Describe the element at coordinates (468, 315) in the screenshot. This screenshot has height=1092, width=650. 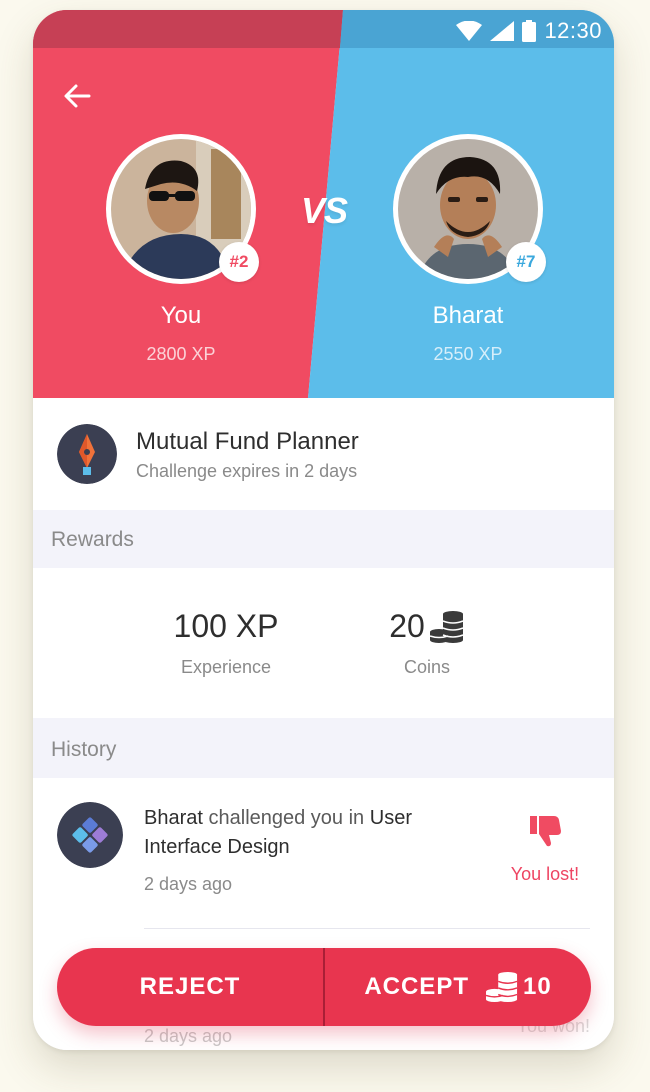
I see `player-name-bharat: Bharat` at that location.